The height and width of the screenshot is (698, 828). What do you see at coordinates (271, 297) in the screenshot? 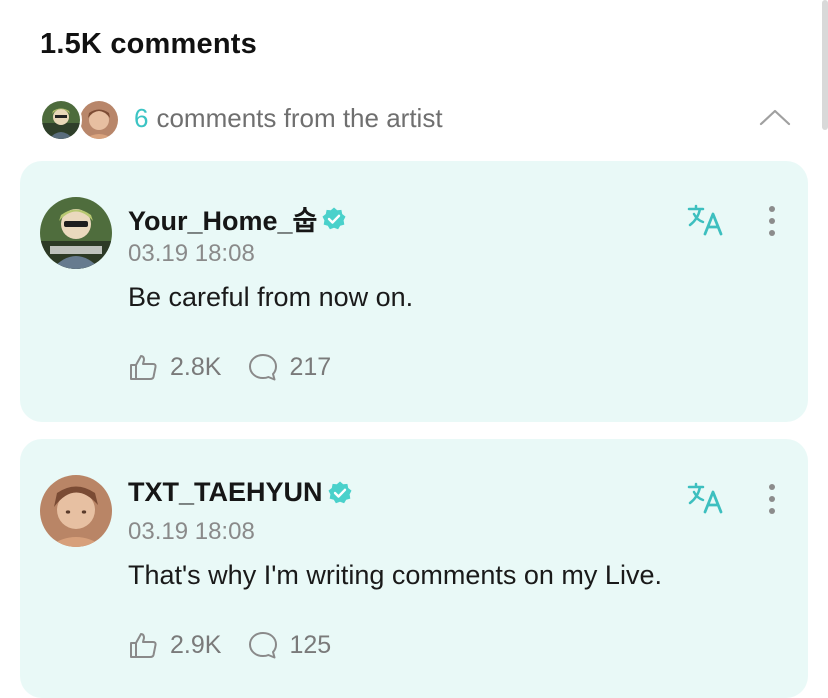
I see `comment-text: Be careful from now on.` at bounding box center [271, 297].